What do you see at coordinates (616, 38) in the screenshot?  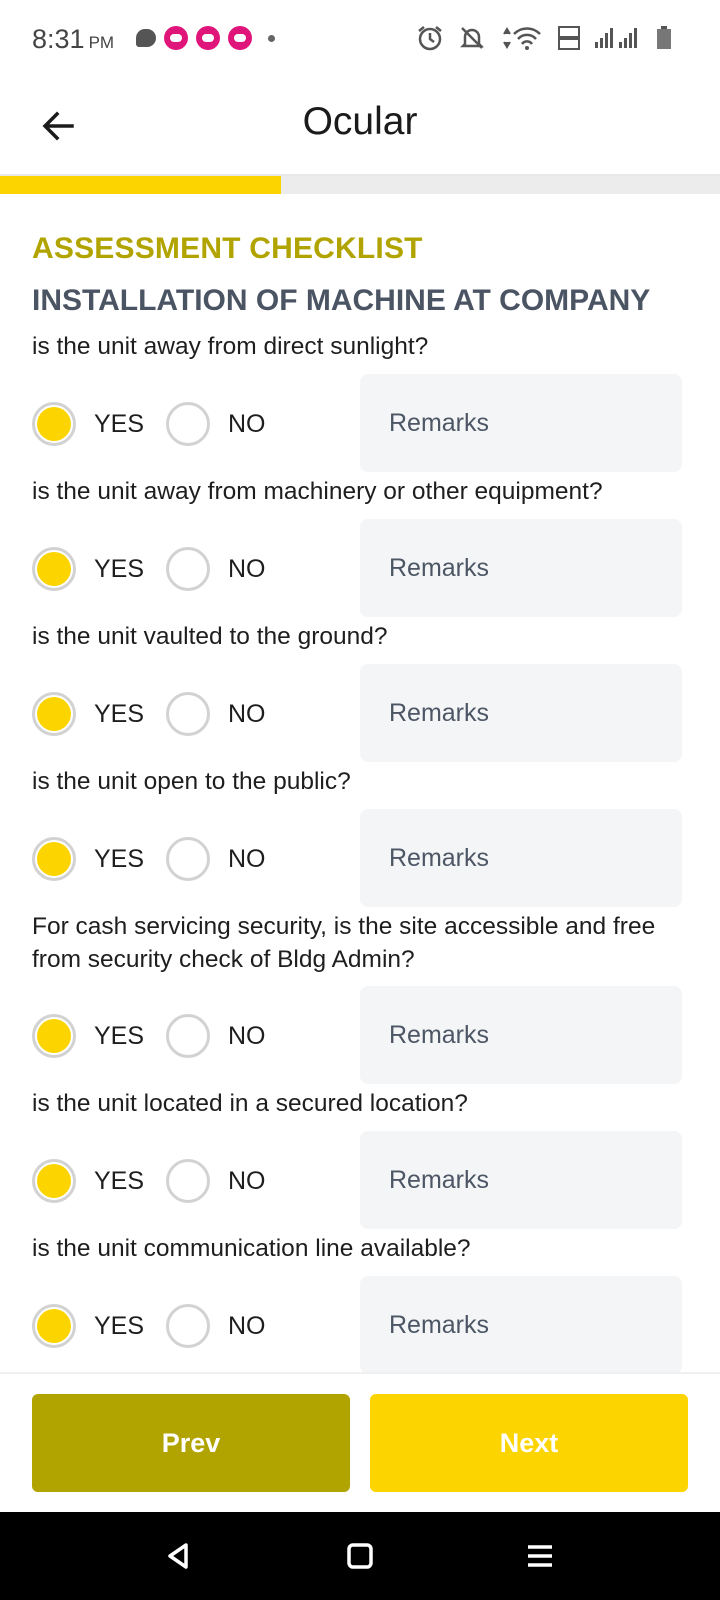 I see `signal-icon` at bounding box center [616, 38].